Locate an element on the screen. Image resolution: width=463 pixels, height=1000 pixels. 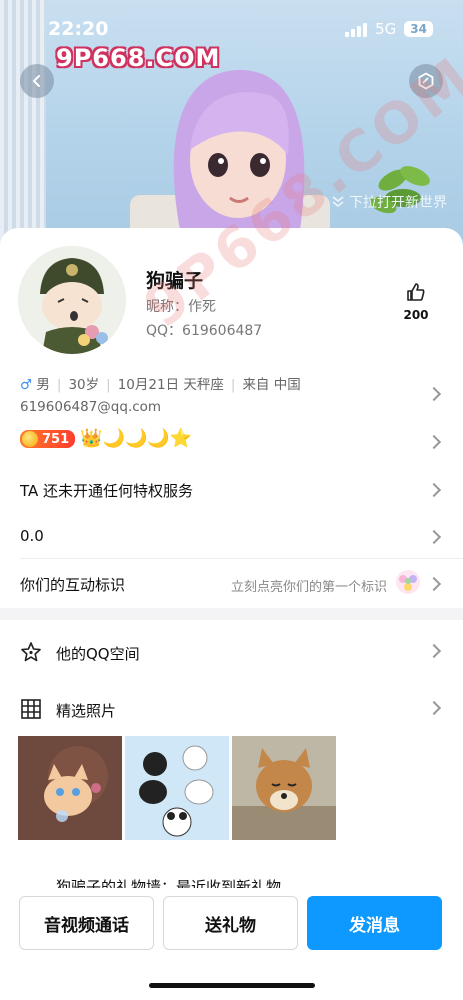
hometown: 来自 中国 is located at coordinates (271, 385).